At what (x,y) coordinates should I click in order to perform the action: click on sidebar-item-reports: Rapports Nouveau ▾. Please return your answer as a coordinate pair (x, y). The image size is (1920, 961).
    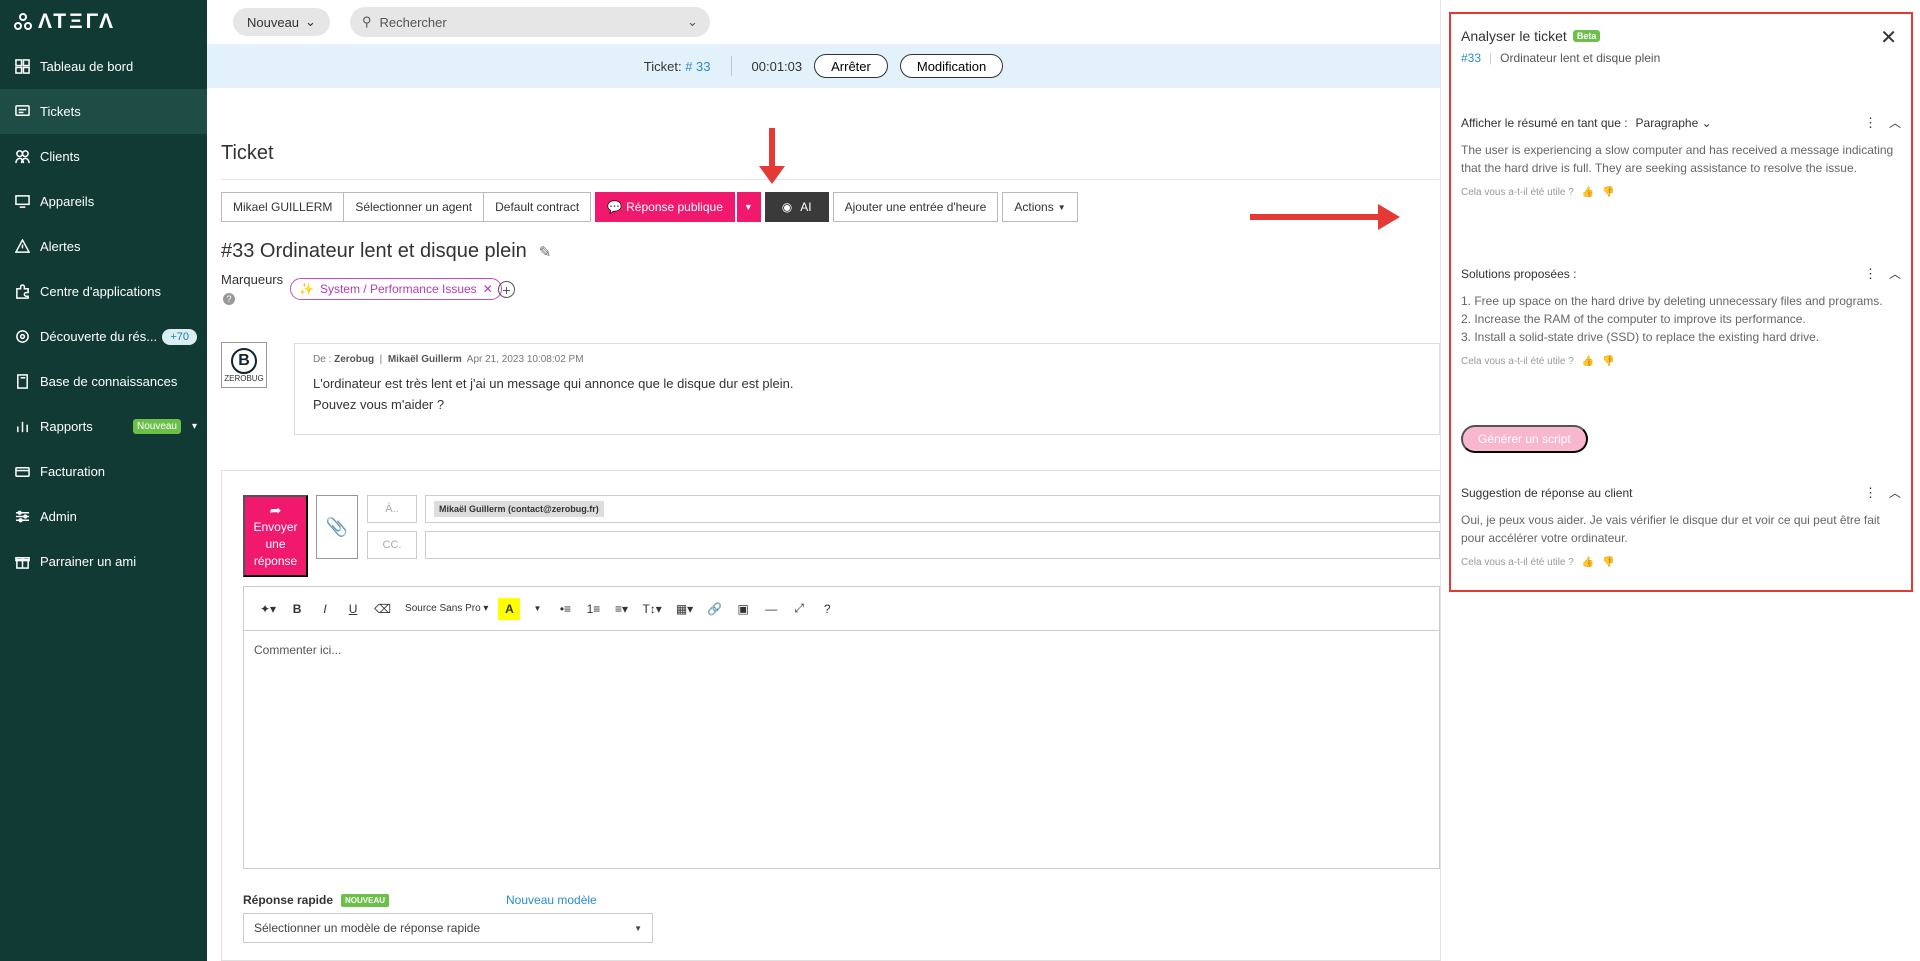
    Looking at the image, I should click on (103, 426).